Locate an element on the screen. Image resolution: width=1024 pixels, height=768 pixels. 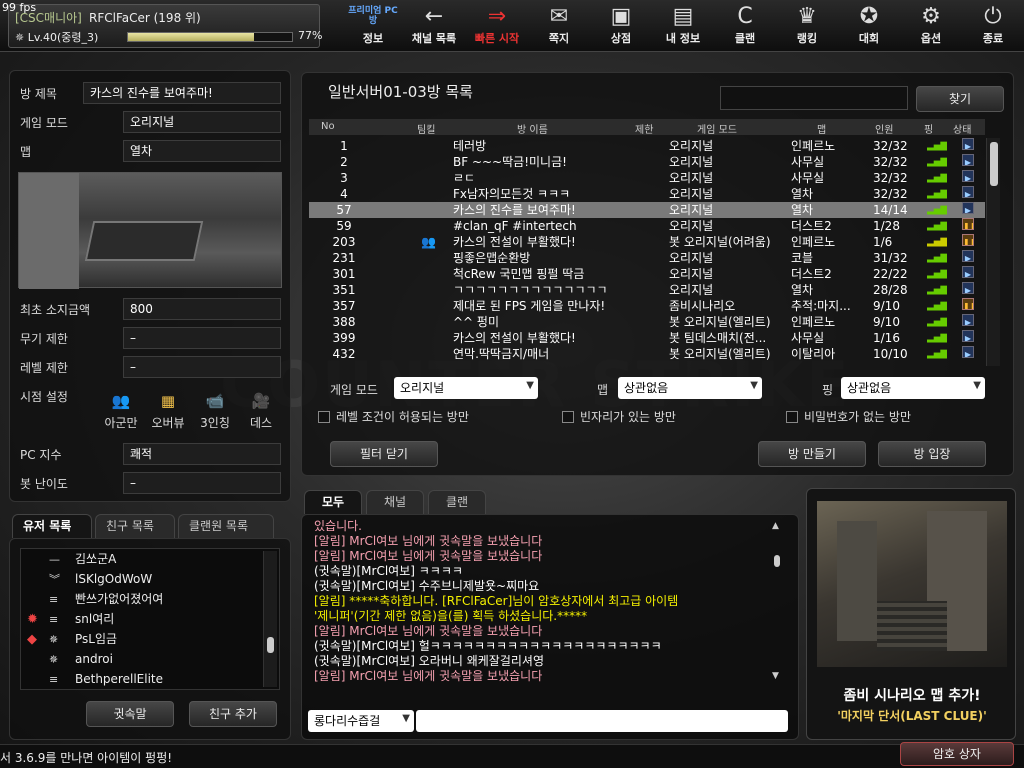
filter-ping-select: 상관없음 ▼ is located at coordinates (913, 388).